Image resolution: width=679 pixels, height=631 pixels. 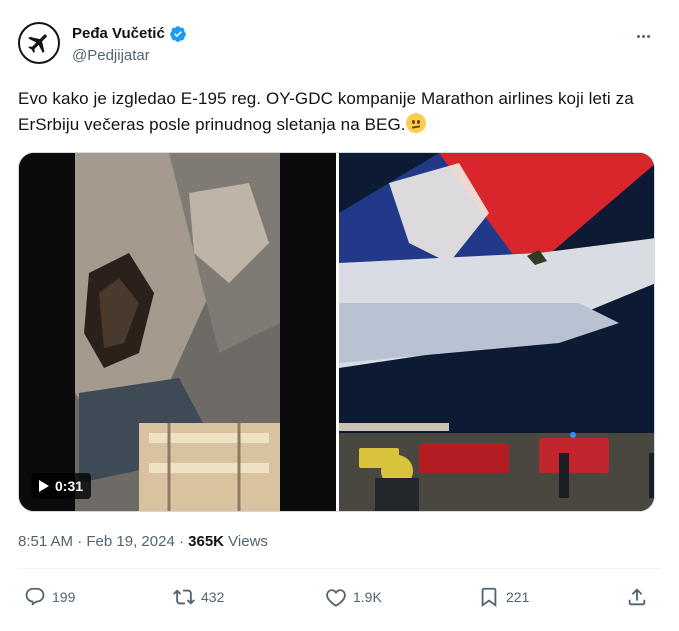 I want to click on bookmark-button: 221, so click(x=503, y=597).